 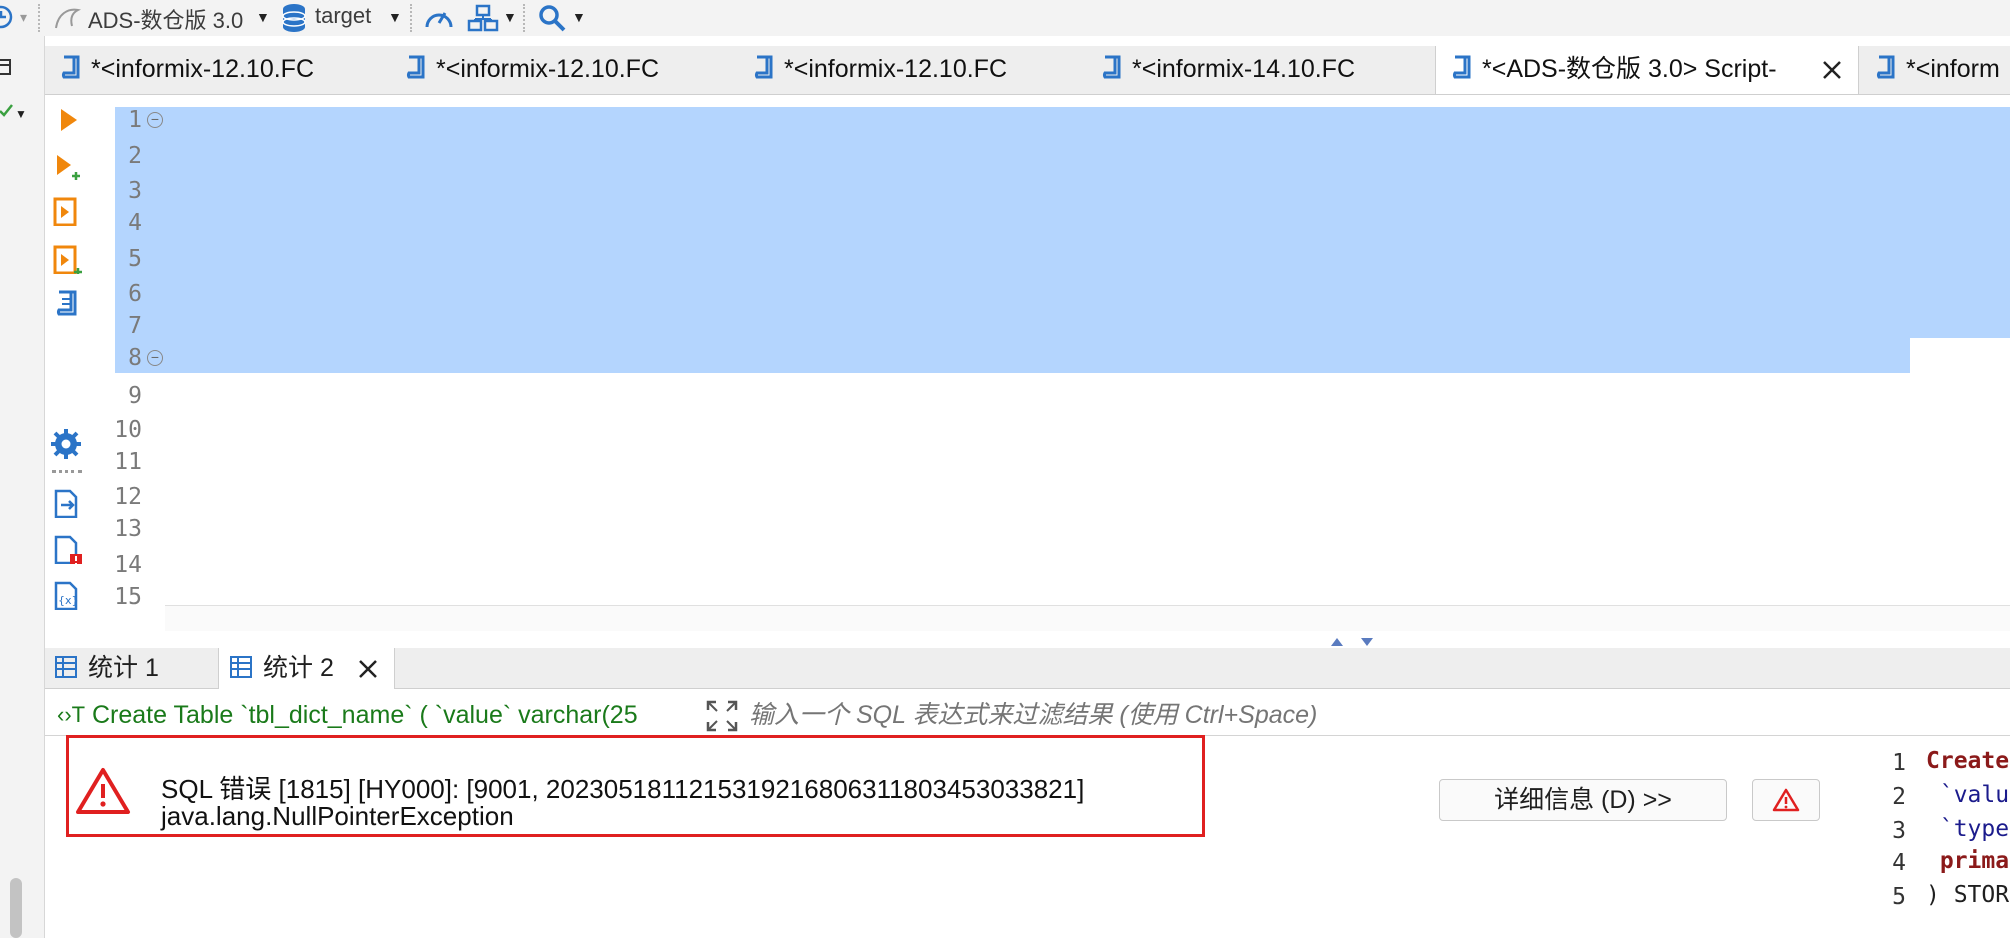 I want to click on panel-splitter-arrows, so click(x=1352, y=642).